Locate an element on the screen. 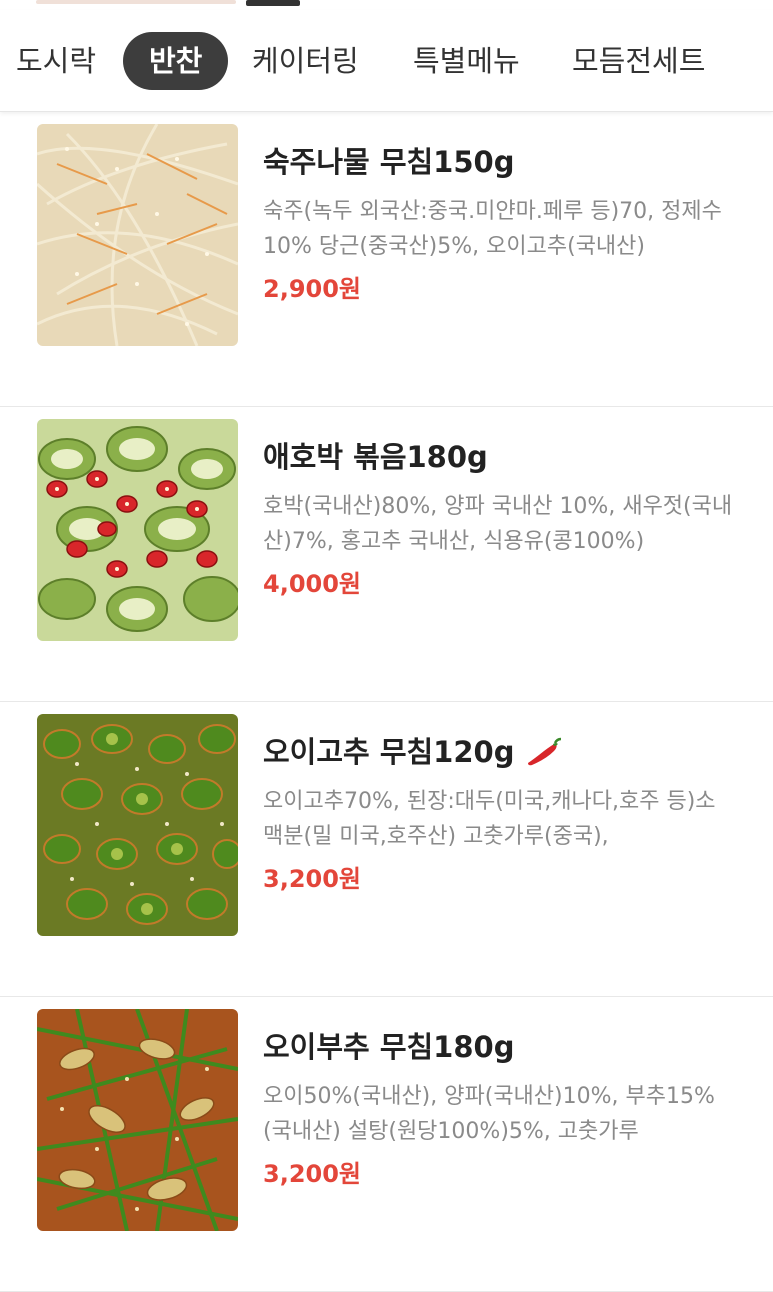 Image resolution: width=773 pixels, height=1292 pixels. product-name: 애호박 볶음180g is located at coordinates (375, 457).